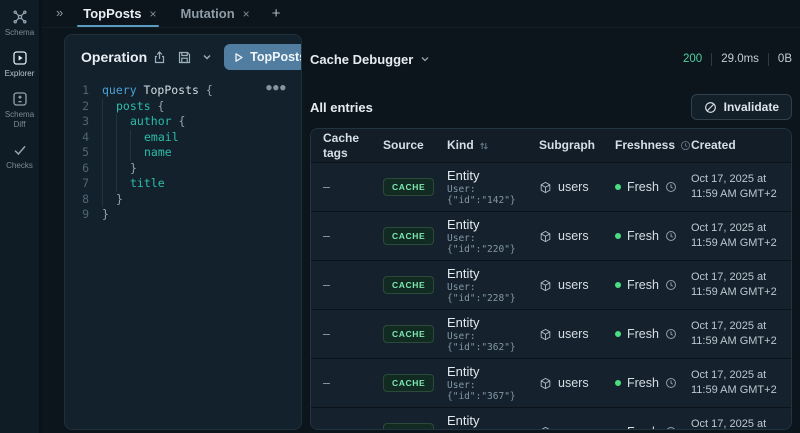  I want to click on entries-header-row: All entries Invalidate, so click(551, 107).